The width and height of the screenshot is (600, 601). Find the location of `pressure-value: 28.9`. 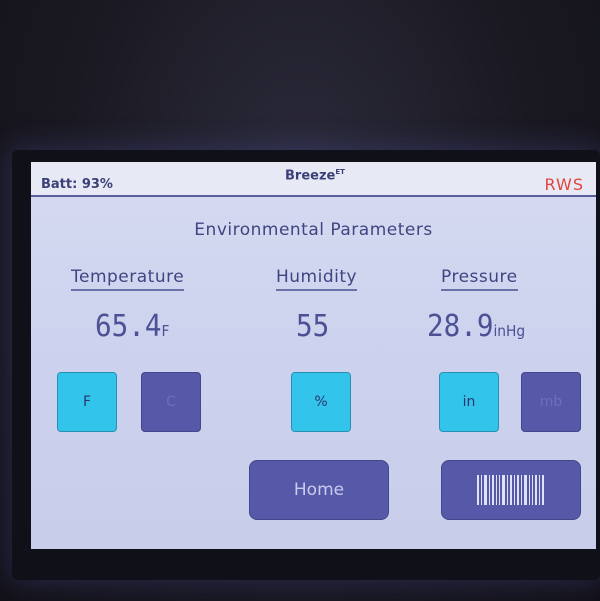

pressure-value: 28.9 is located at coordinates (460, 326).